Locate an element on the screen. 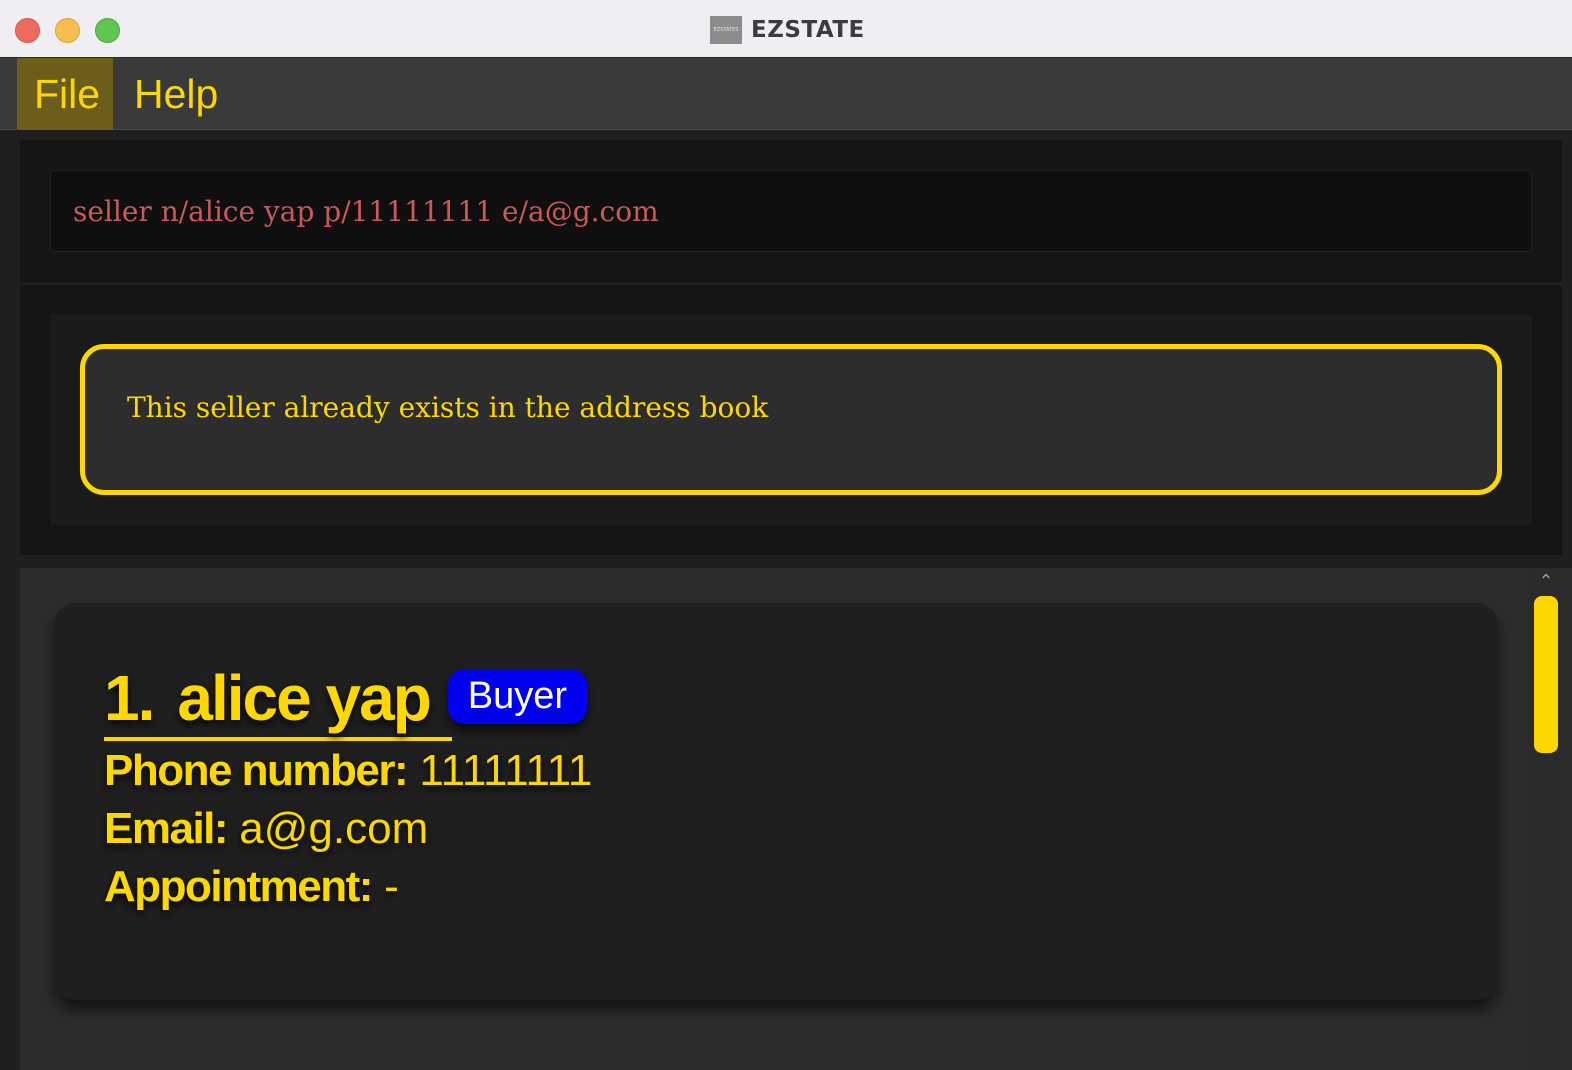  maximize-window-button is located at coordinates (107, 30).